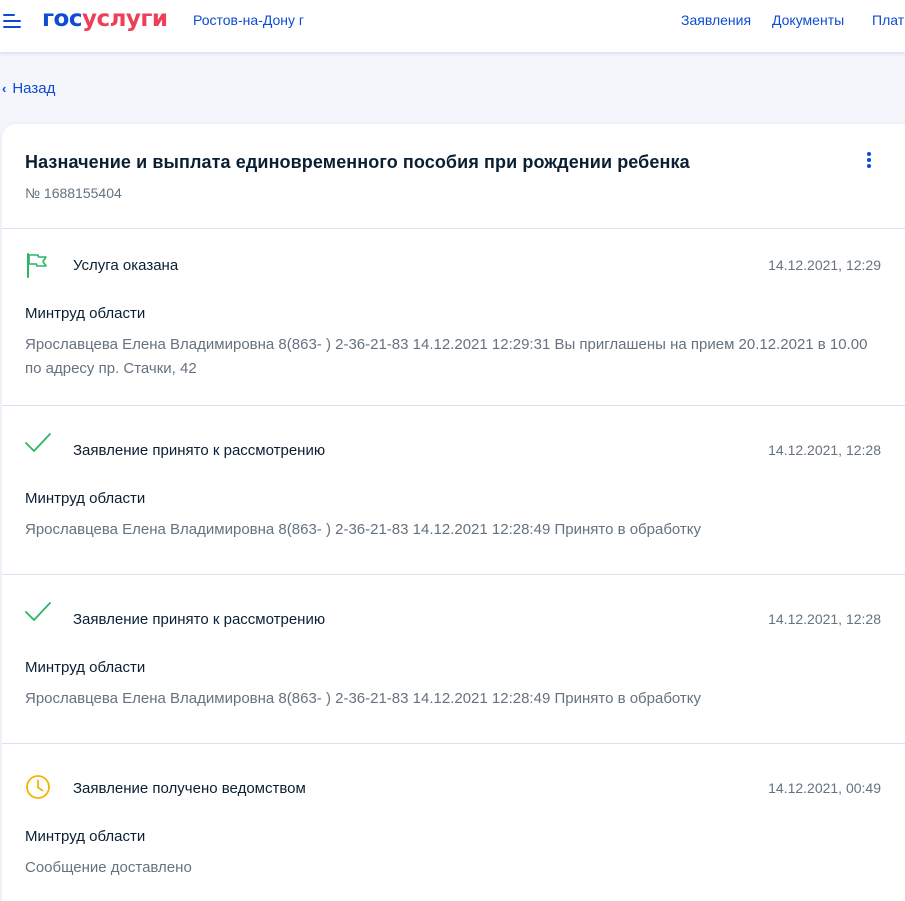 The width and height of the screenshot is (905, 901). I want to click on nav-documents: Документы, so click(808, 20).